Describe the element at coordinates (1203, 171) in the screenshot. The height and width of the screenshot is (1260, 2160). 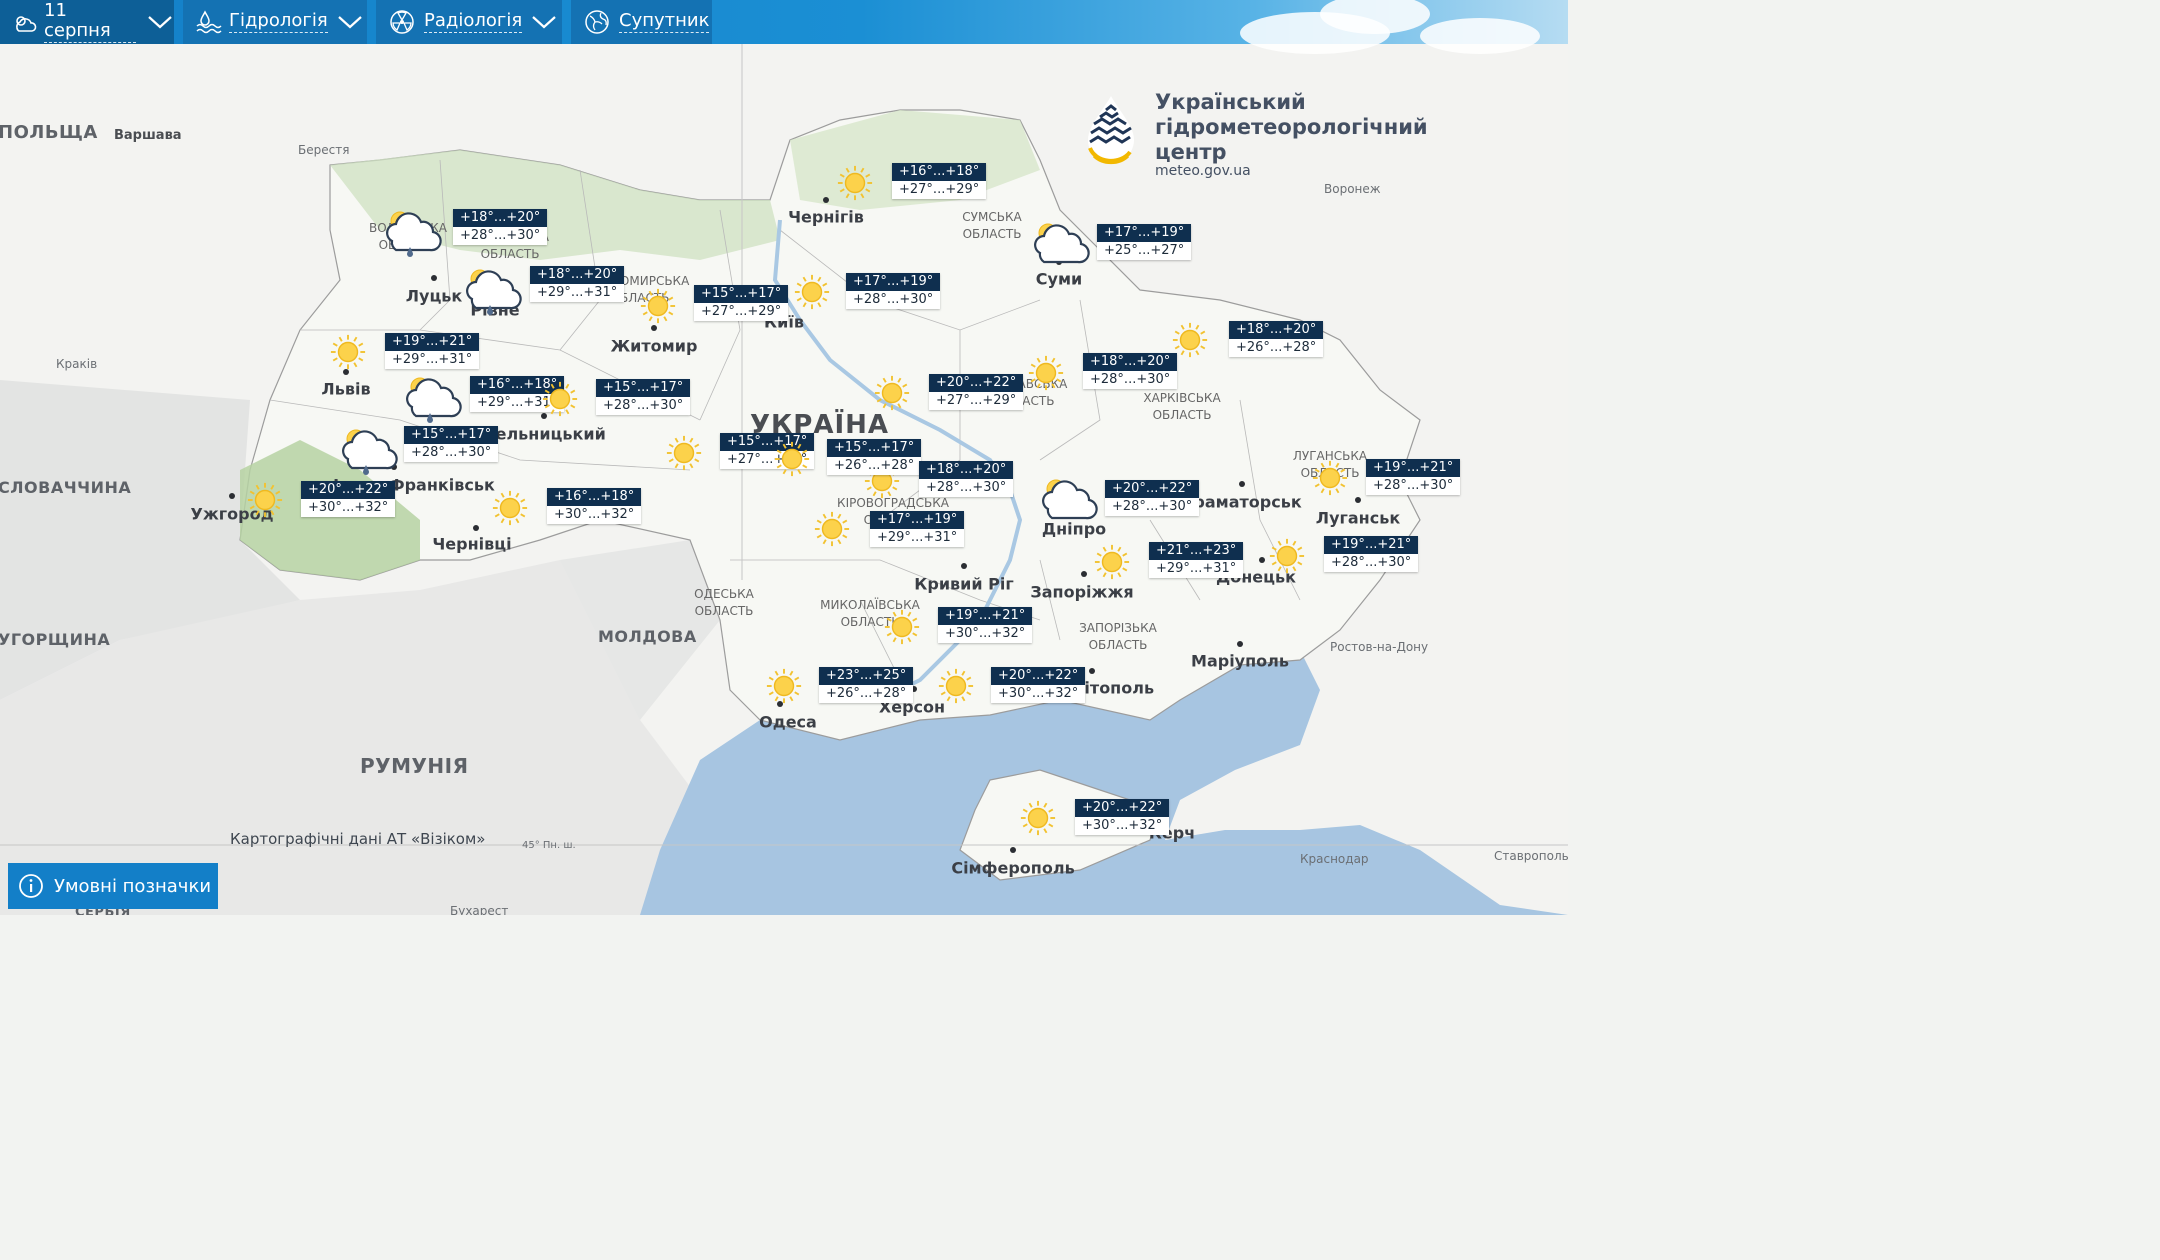
I see `website-url: meteo.gov.ua` at that location.